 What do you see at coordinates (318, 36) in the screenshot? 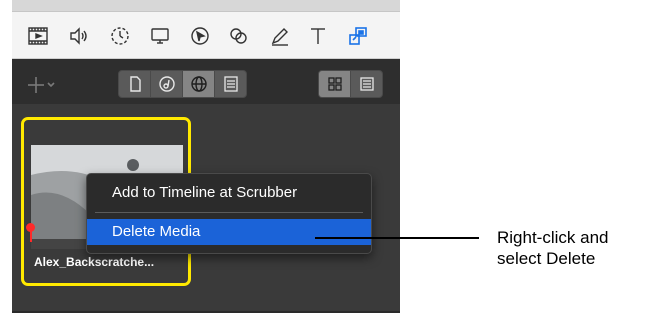
I see `text-icon` at bounding box center [318, 36].